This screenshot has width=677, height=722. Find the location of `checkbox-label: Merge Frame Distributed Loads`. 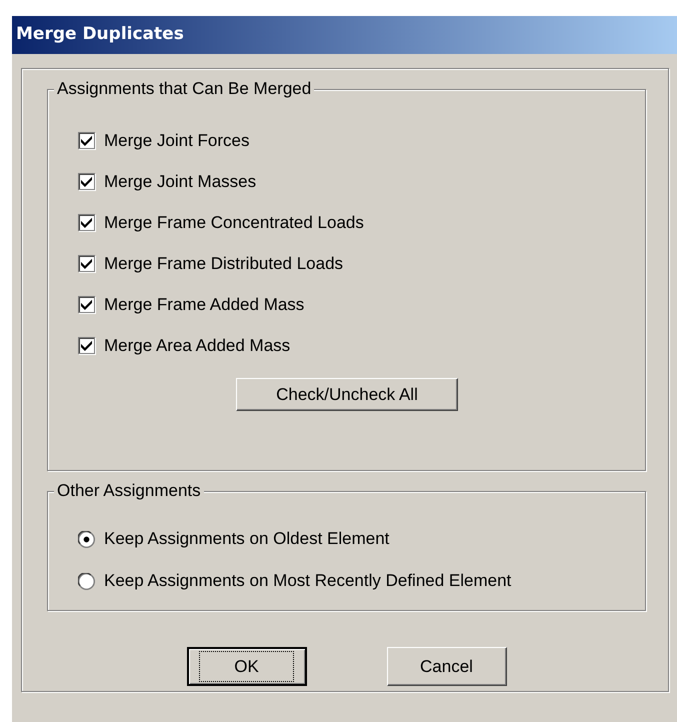

checkbox-label: Merge Frame Distributed Loads is located at coordinates (224, 263).